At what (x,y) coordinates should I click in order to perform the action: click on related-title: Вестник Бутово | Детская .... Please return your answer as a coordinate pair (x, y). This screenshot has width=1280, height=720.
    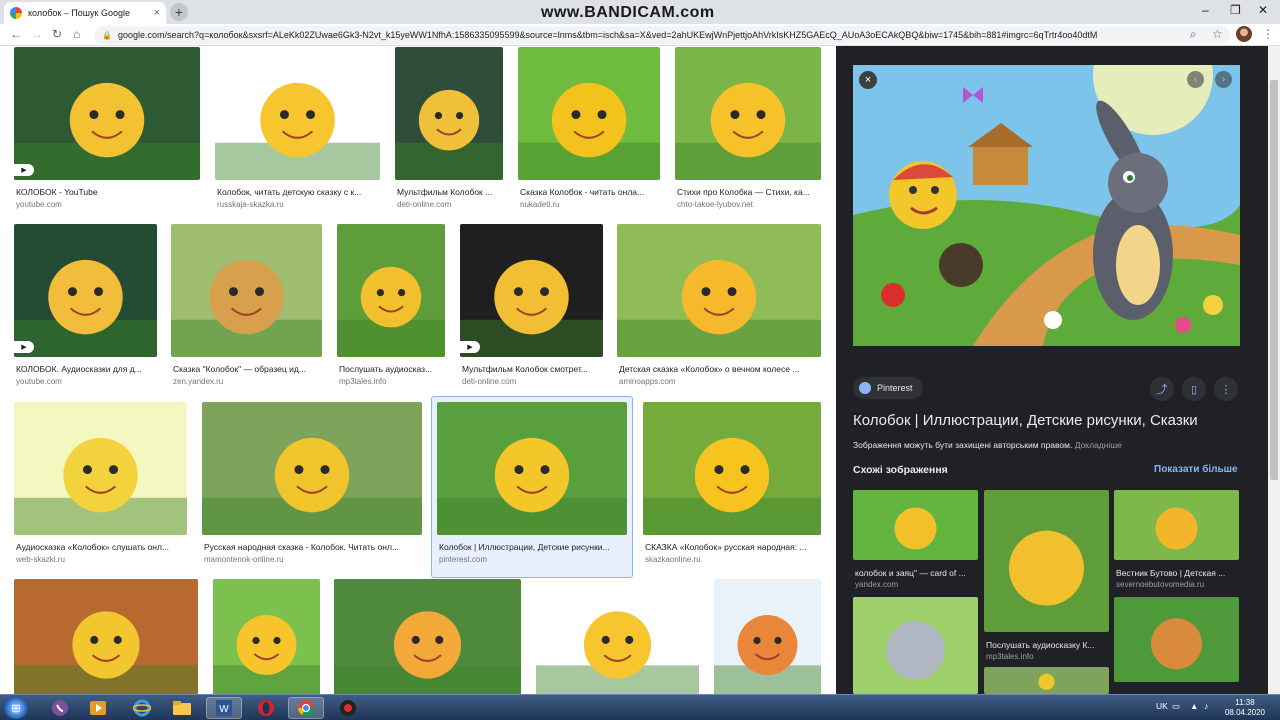
    Looking at the image, I should click on (1176, 573).